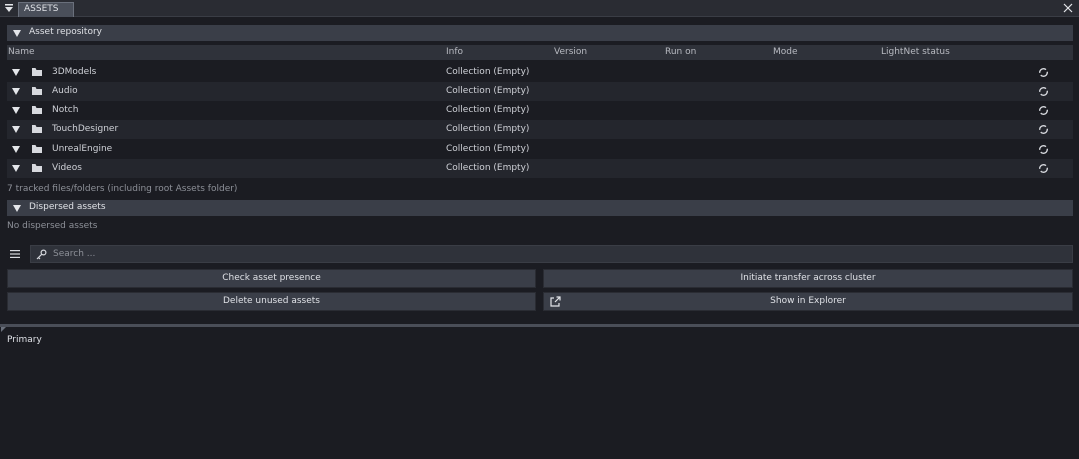 This screenshot has width=1079, height=459. Describe the element at coordinates (65, 32) in the screenshot. I see `asset-repository-title: Asset repository` at that location.